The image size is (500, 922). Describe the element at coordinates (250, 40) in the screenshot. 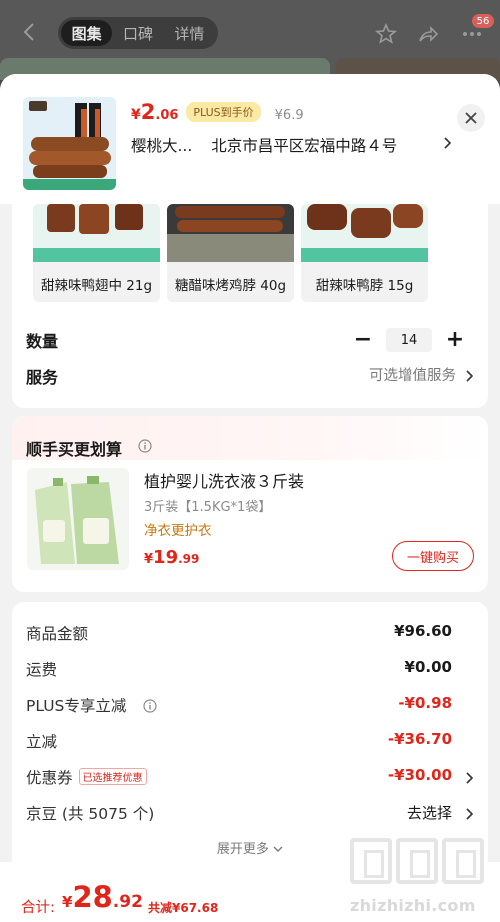

I see `product-top-bar: 图集 口碑 详情 56` at that location.